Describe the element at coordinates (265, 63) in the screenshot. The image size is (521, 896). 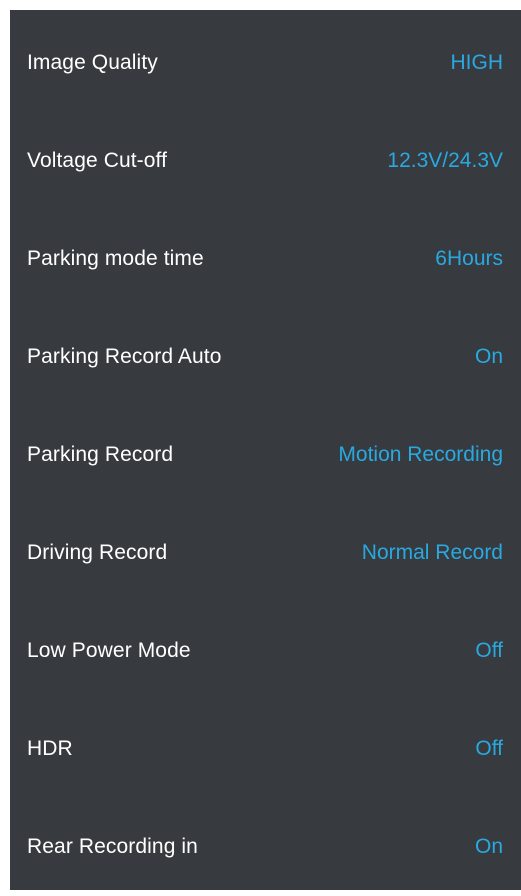
I see `setting-row-image-quality: Image Quality HIGH` at that location.